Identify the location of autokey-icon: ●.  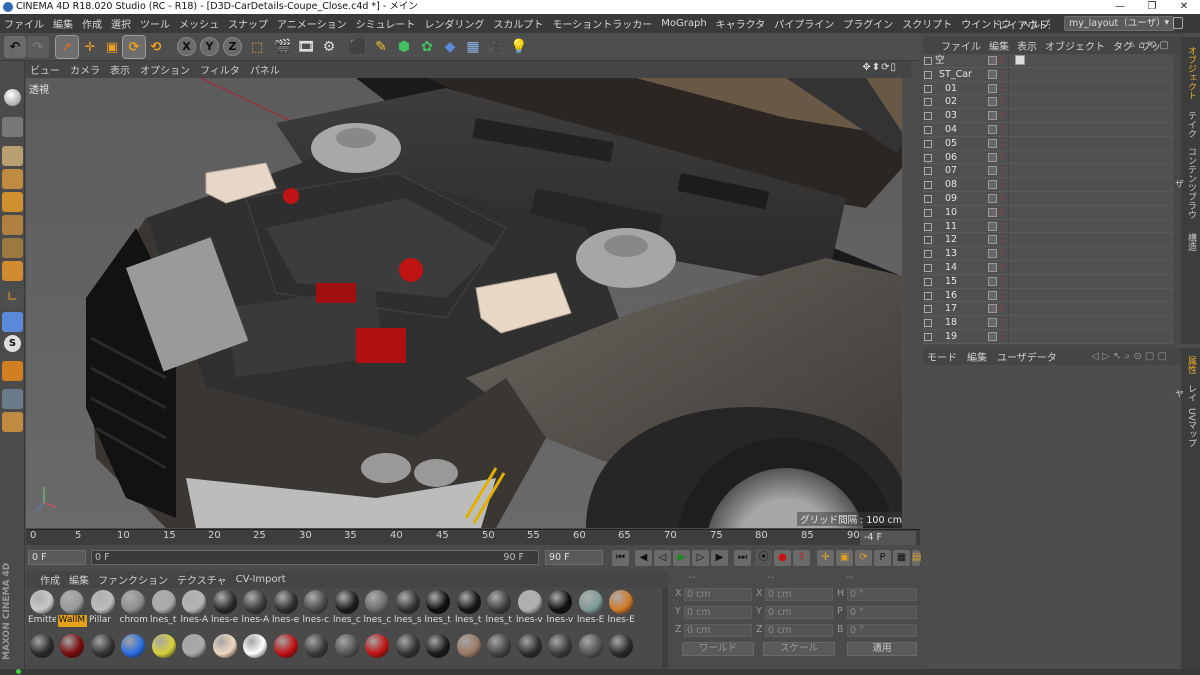
(782, 558).